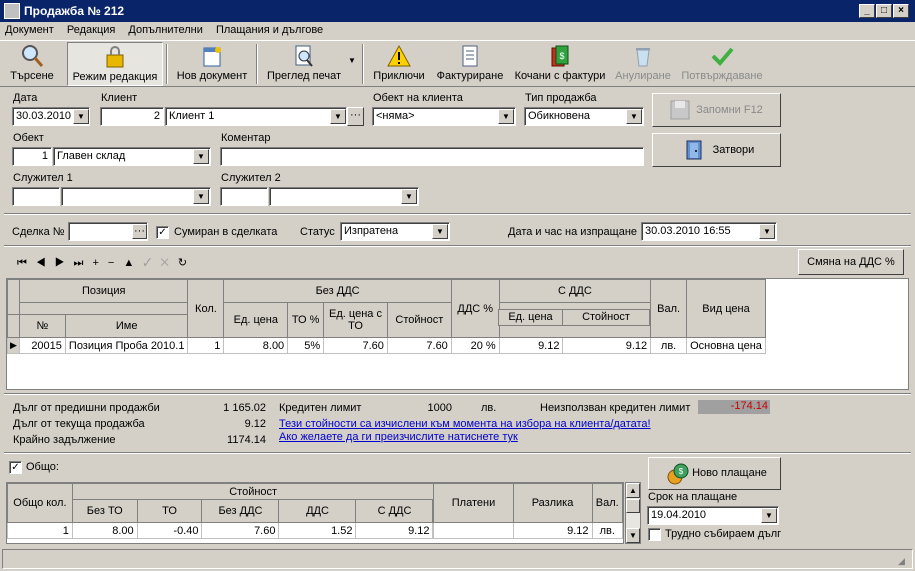 The height and width of the screenshot is (571, 915). Describe the element at coordinates (136, 196) in the screenshot. I see `employee1-name-field` at that location.